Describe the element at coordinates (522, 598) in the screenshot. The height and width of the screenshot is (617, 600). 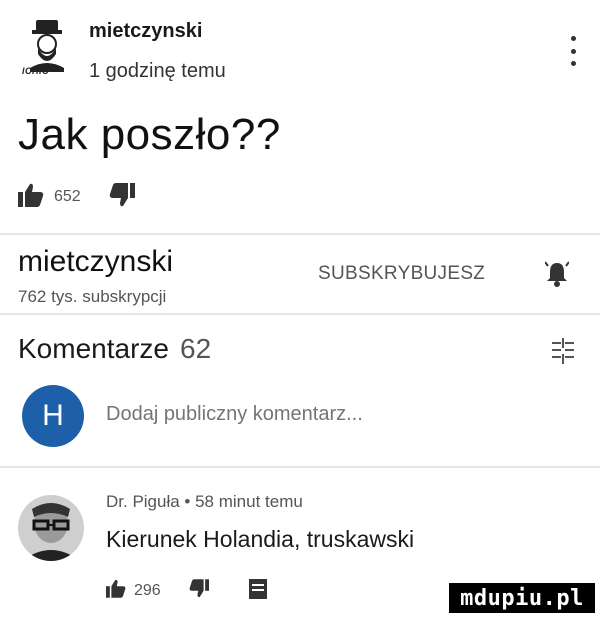
I see `watermark-logo: mdupiu.pl` at that location.